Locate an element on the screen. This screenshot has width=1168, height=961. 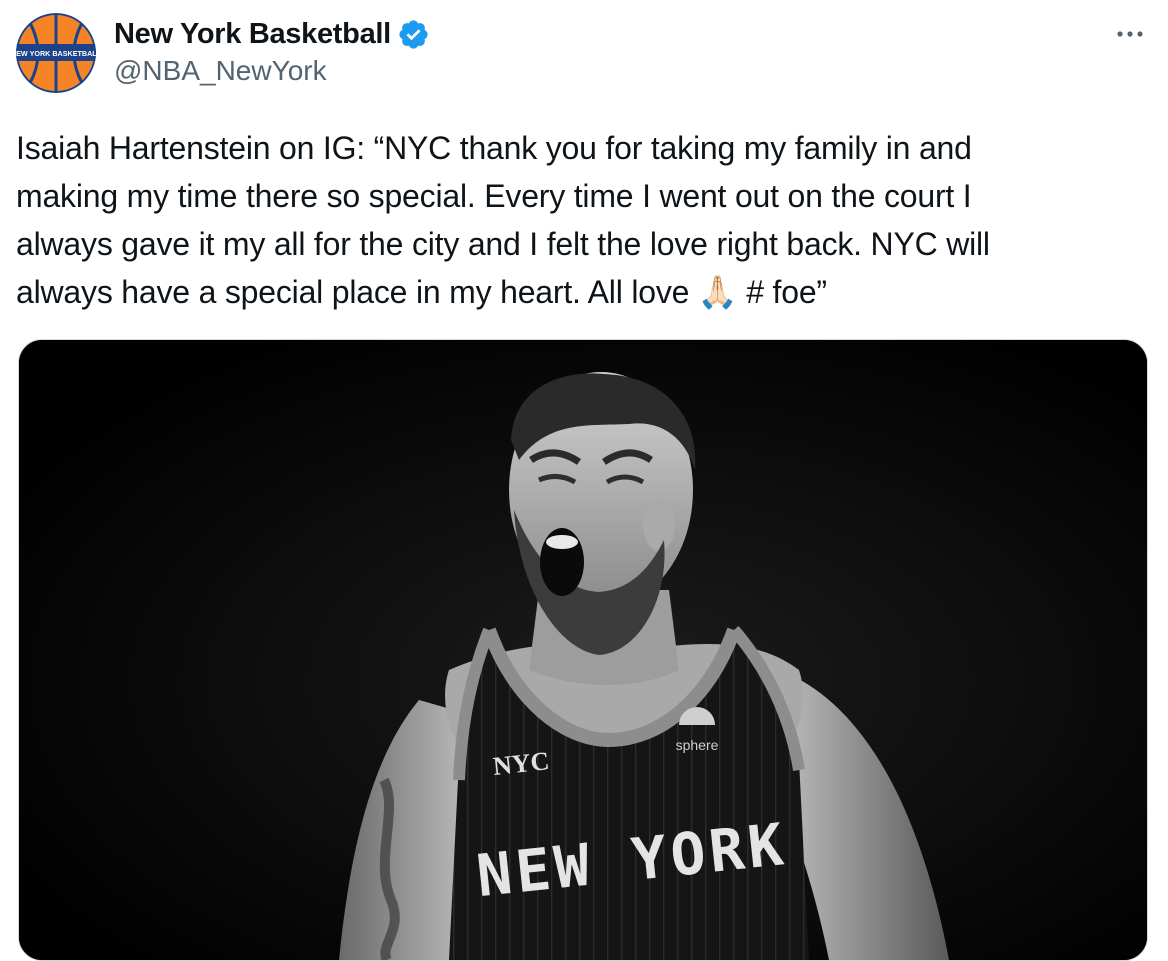
display-name-row: New York Basketball is located at coordinates (272, 34).